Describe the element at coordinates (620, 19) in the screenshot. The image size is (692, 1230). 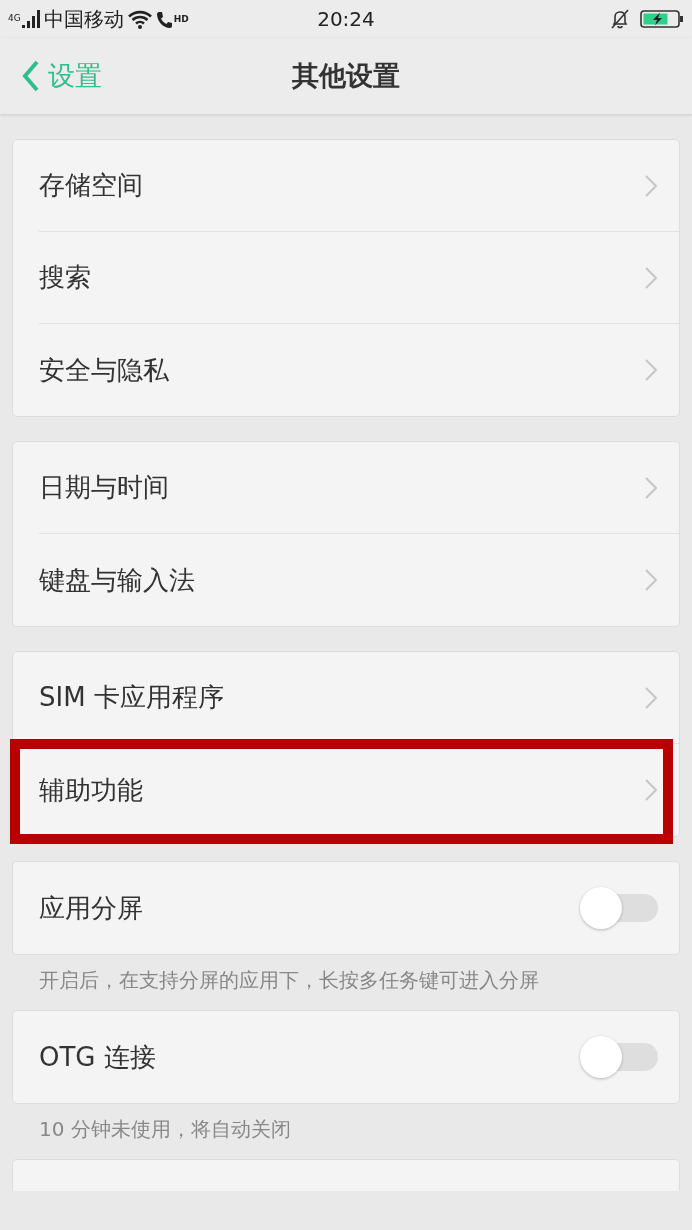
I see `bell-off-icon` at that location.